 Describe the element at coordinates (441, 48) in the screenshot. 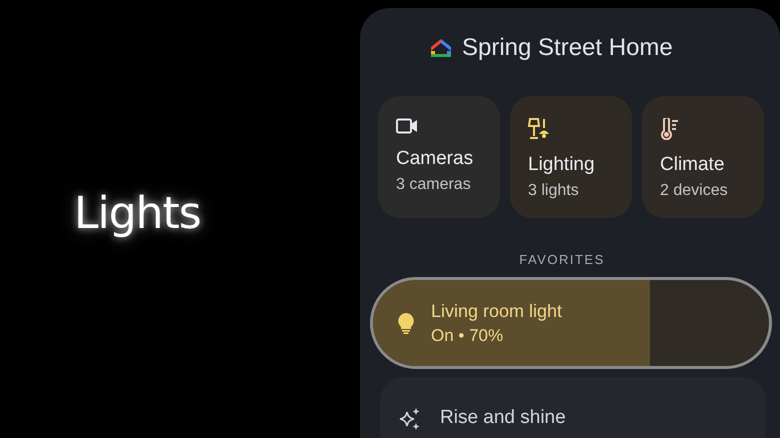

I see `house-icon` at that location.